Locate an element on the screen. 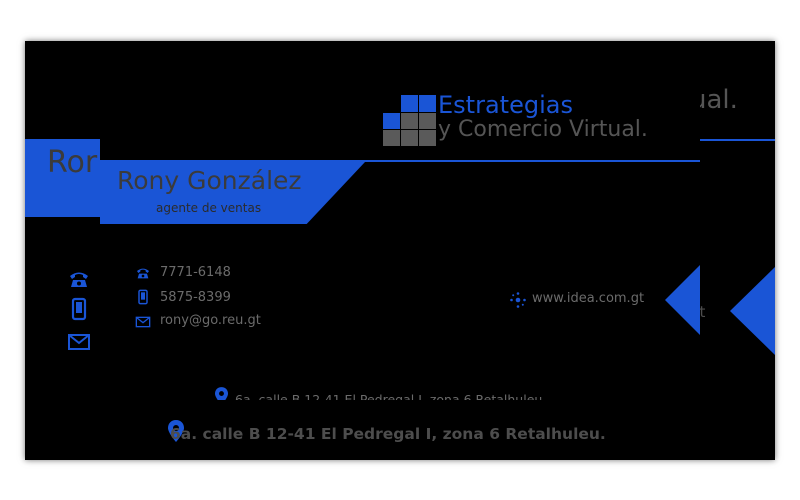 The width and height of the screenshot is (800, 500). back-triangle-accent is located at coordinates (752, 311).